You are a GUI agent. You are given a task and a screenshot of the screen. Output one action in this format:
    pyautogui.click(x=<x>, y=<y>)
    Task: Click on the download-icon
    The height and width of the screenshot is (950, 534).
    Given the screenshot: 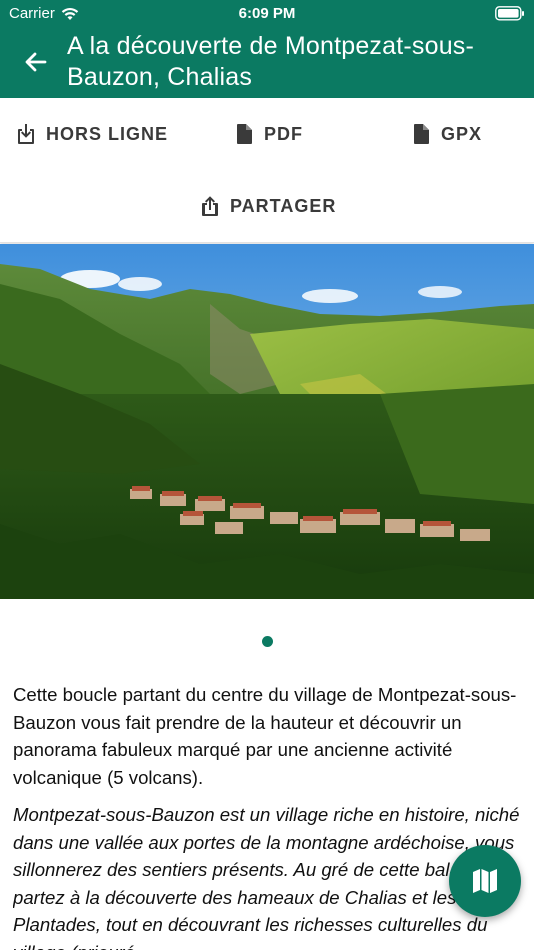 What is the action you would take?
    pyautogui.click(x=26, y=134)
    